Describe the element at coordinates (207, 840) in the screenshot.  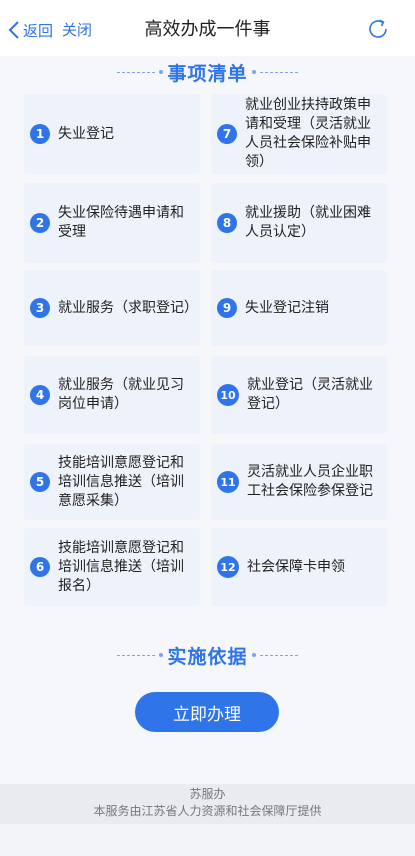
I see `bottom-strip` at that location.